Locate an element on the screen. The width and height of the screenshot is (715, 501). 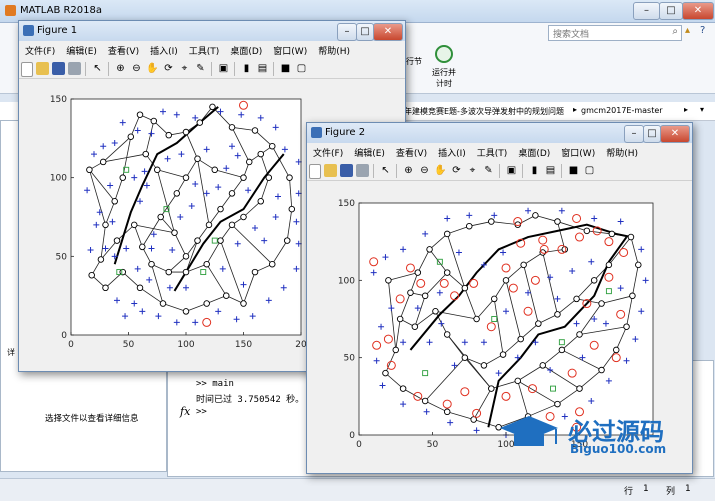
address-history-icon: ▾ is located at coordinates (702, 109).